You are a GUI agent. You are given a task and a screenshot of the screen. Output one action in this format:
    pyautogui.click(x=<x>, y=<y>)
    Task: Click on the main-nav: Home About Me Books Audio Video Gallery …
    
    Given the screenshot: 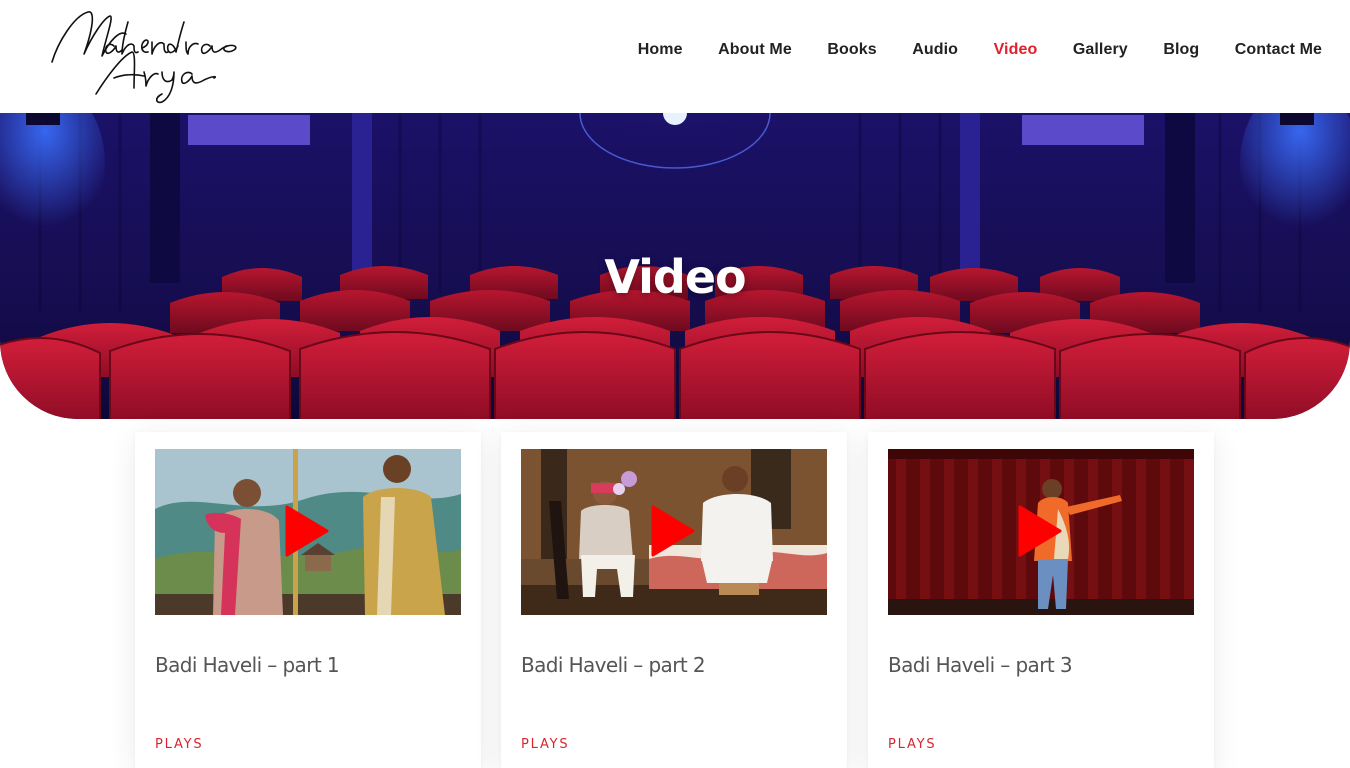 What is the action you would take?
    pyautogui.click(x=962, y=50)
    